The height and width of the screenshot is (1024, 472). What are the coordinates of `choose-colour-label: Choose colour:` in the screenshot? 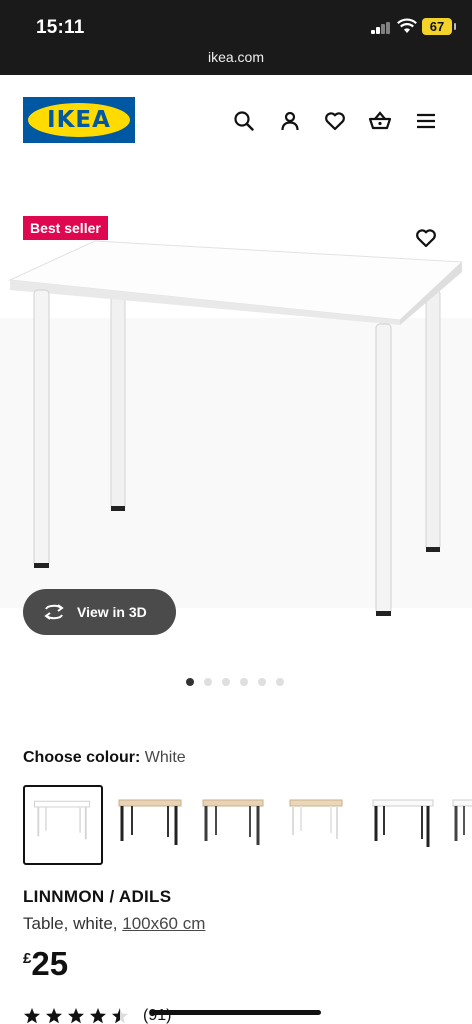 It's located at (82, 757).